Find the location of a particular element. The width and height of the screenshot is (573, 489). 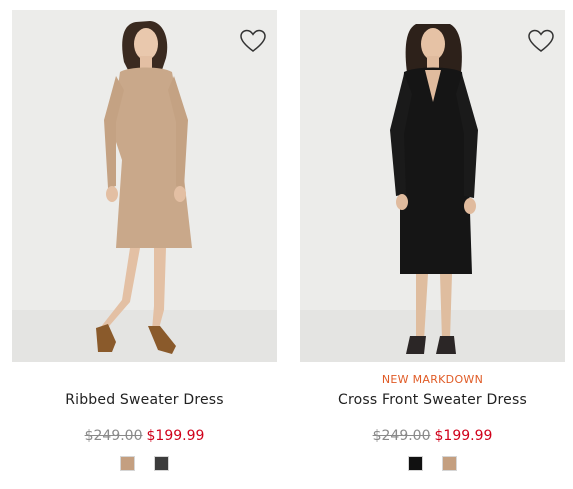

markdown-badge: NEW MARKDOWN is located at coordinates (432, 379).